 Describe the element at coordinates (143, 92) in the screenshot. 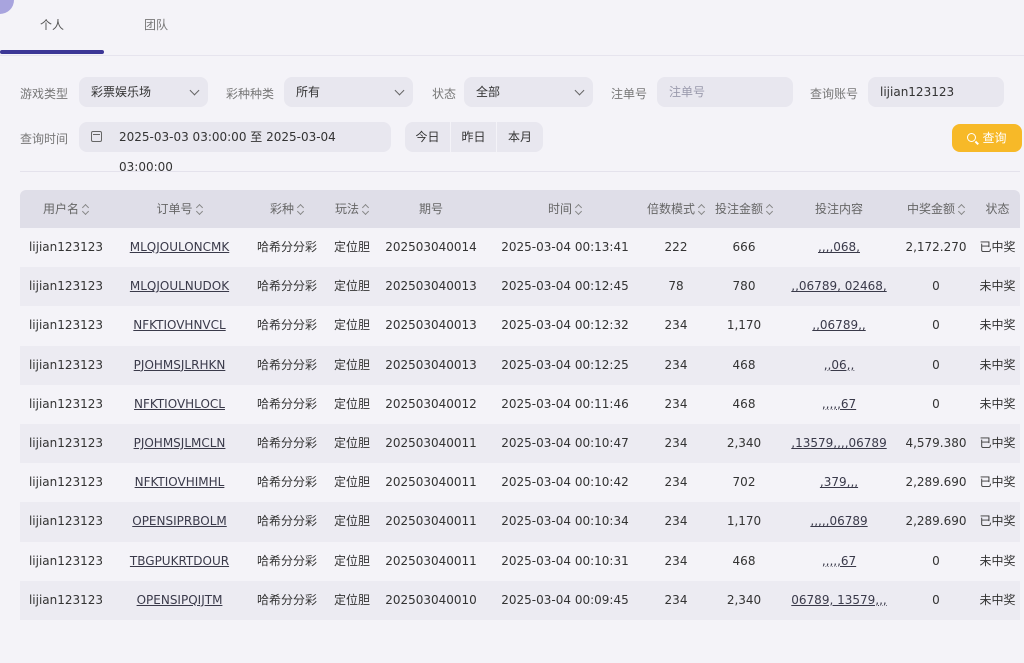

I see `game-type-select: 彩票娱乐场` at that location.